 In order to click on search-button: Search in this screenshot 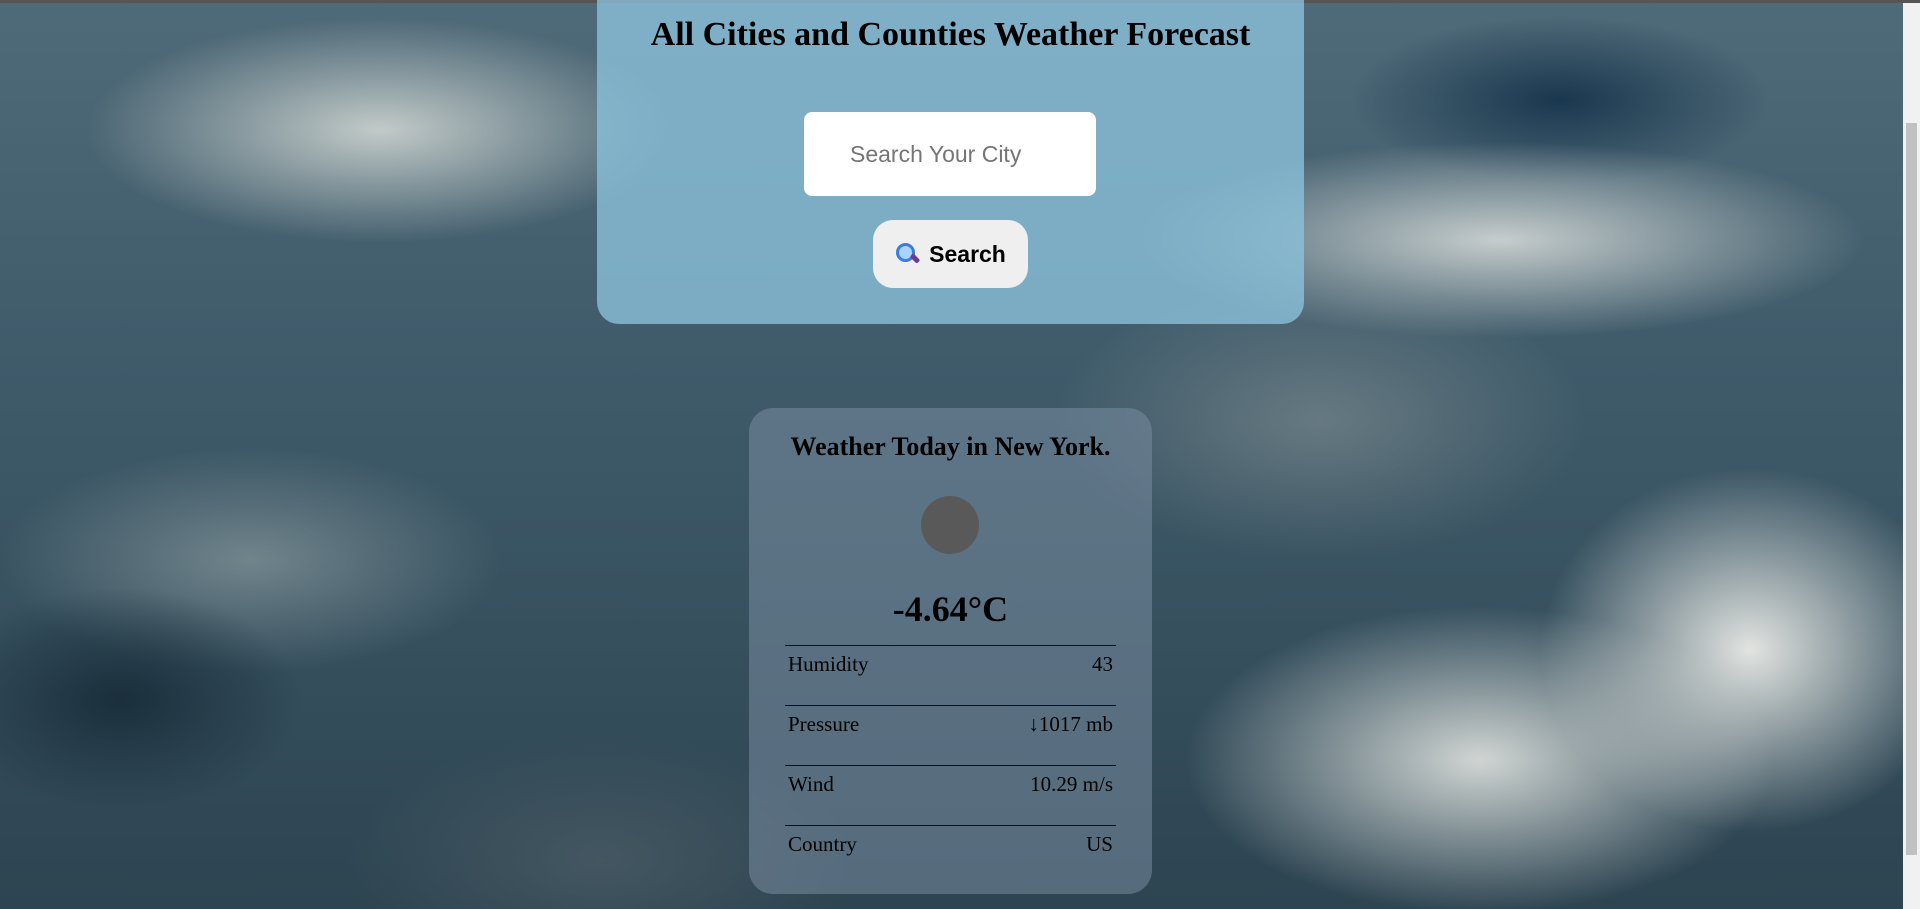, I will do `click(950, 254)`.